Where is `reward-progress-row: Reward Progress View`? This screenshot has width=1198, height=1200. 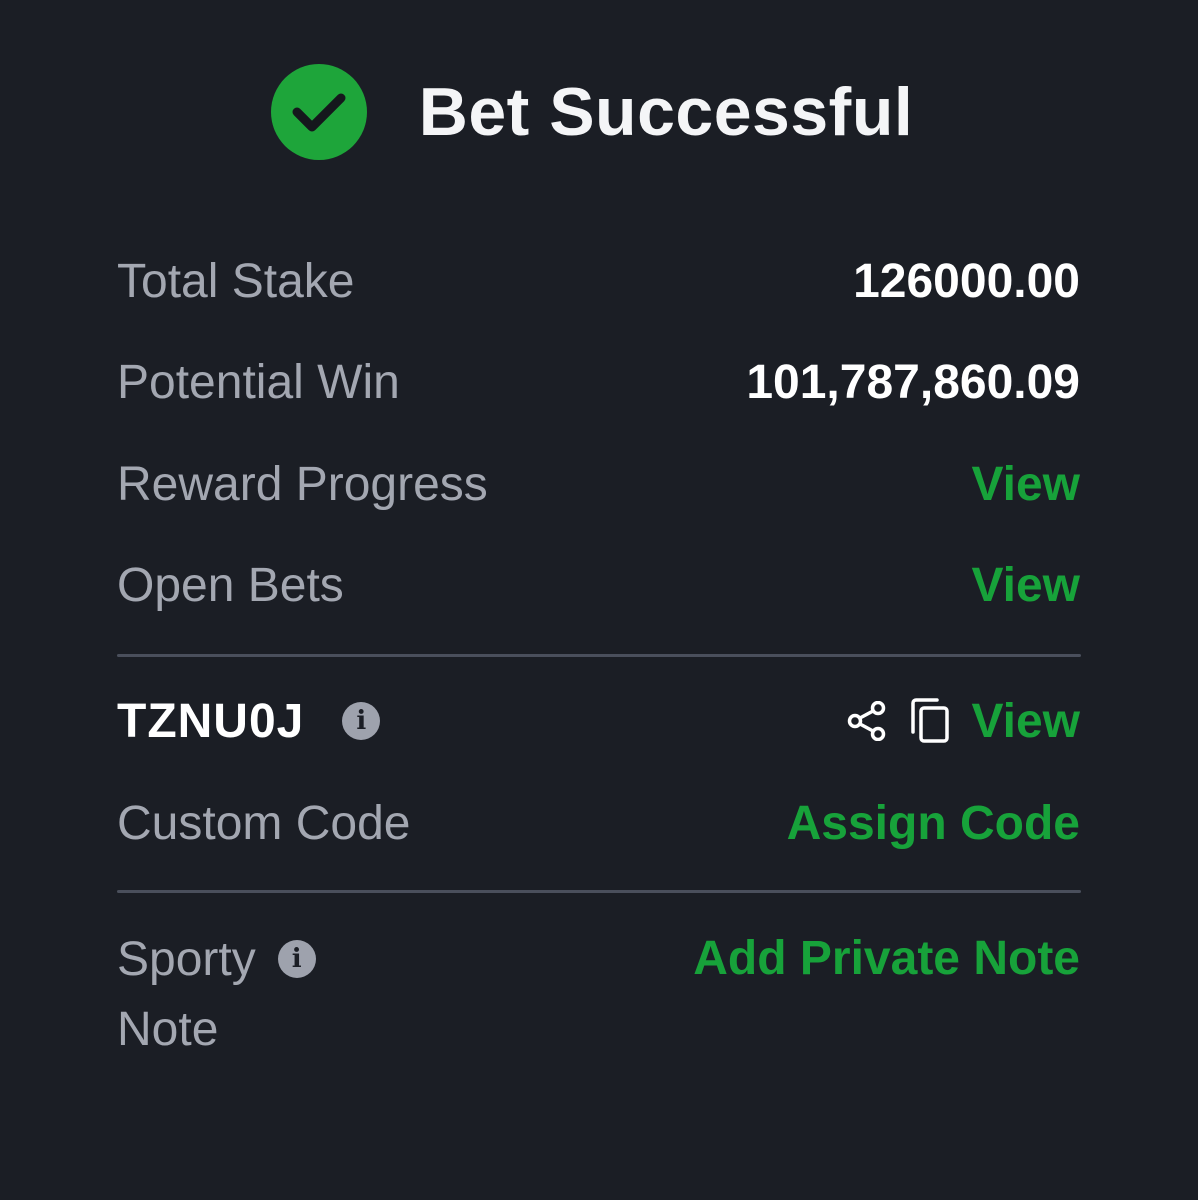
reward-progress-row: Reward Progress View is located at coordinates (598, 484).